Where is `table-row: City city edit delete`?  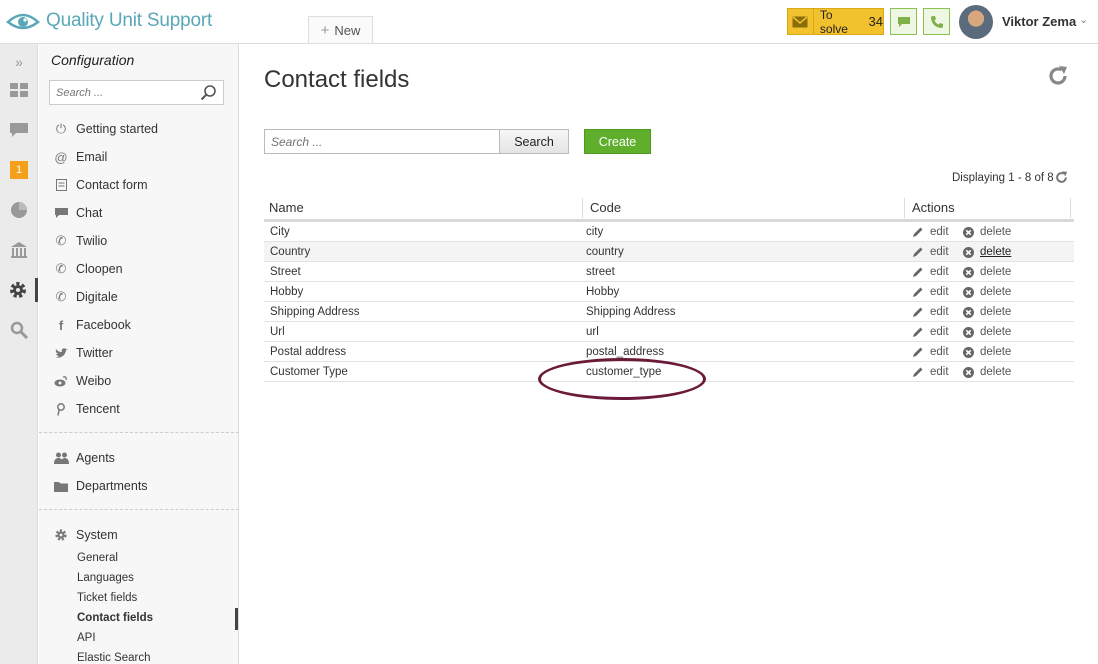
table-row: City city edit delete is located at coordinates (669, 232).